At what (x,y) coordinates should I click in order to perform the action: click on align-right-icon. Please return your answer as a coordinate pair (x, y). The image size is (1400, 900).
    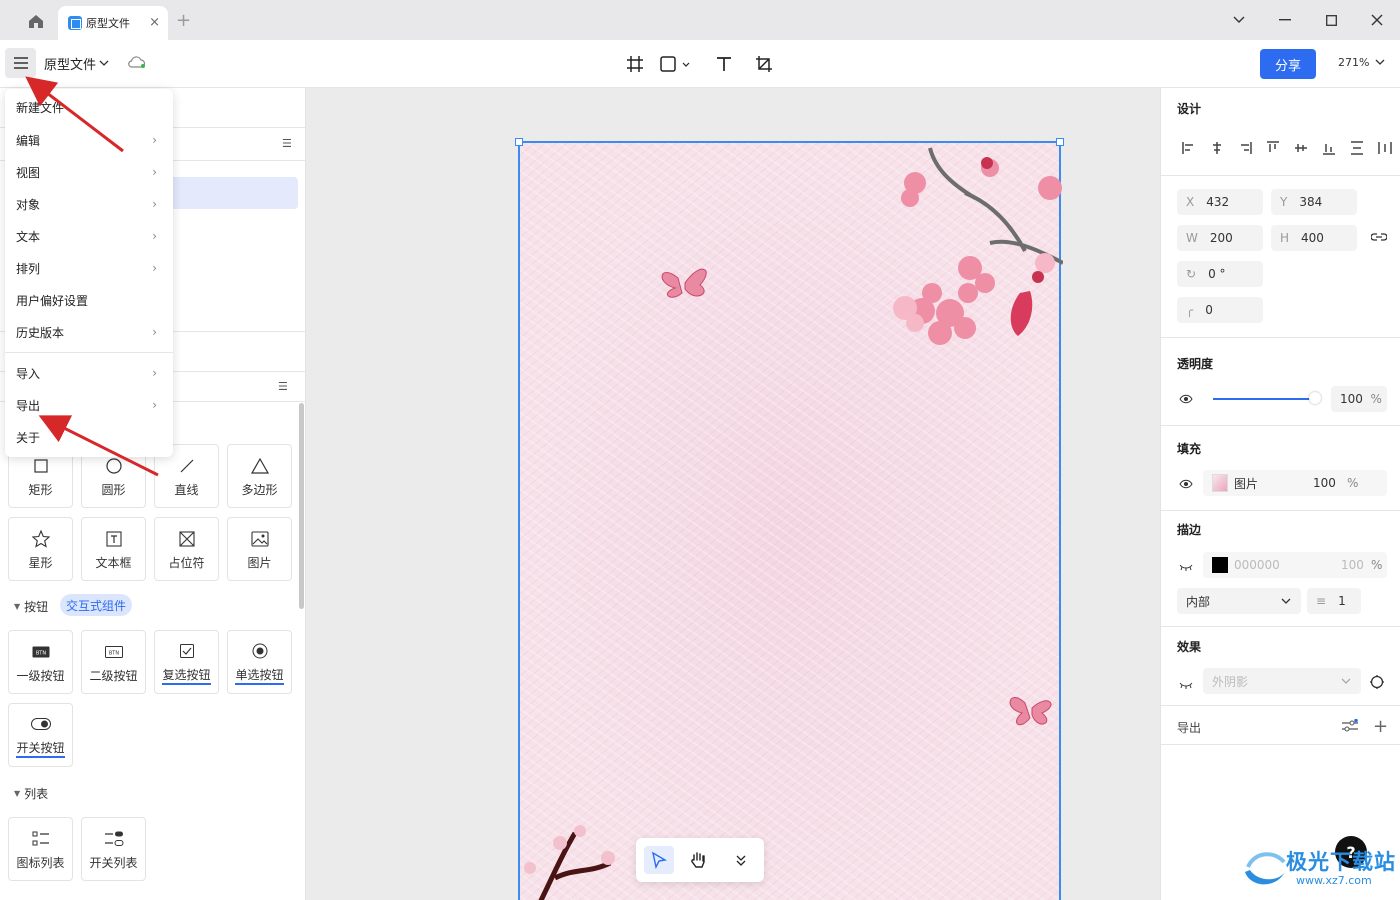
    Looking at the image, I should click on (1245, 148).